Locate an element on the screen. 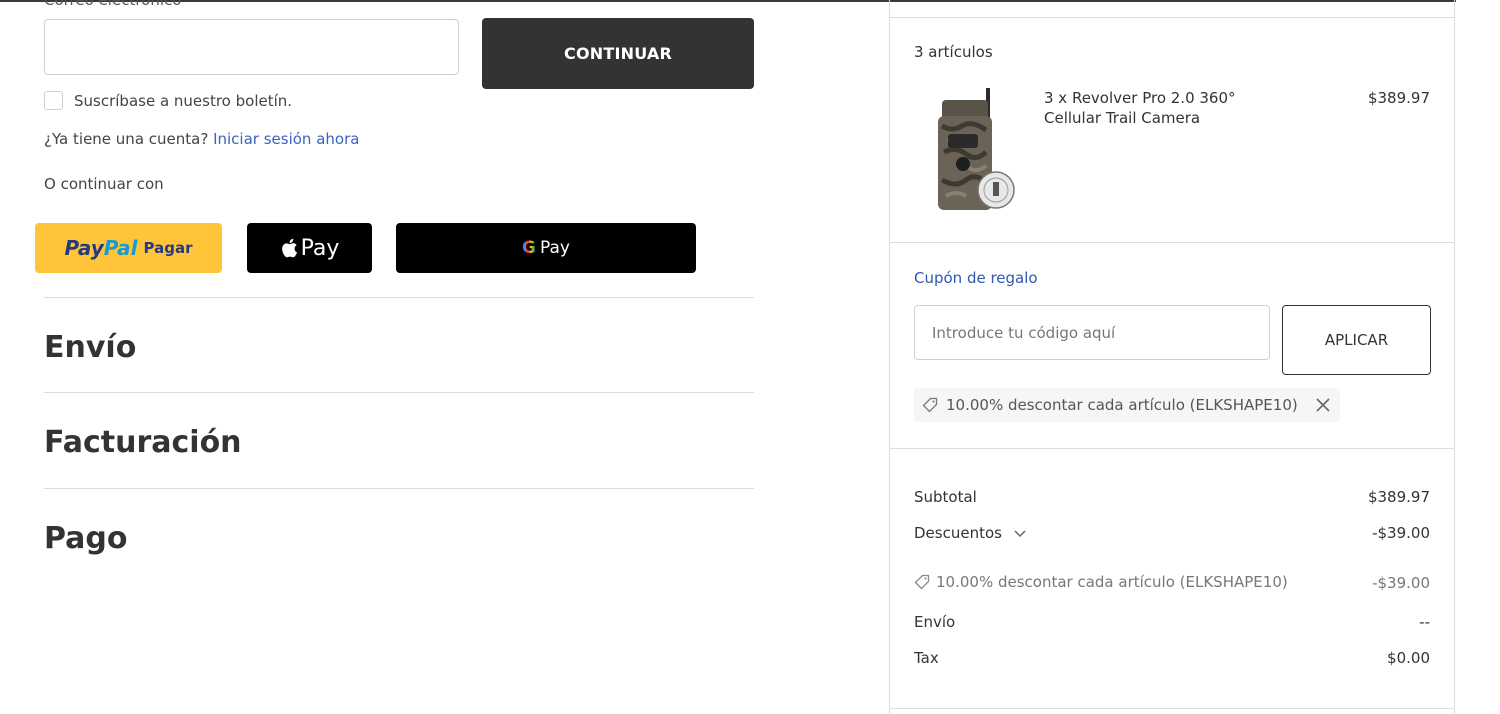 The width and height of the screenshot is (1500, 714). google-g-letter: G is located at coordinates (529, 248).